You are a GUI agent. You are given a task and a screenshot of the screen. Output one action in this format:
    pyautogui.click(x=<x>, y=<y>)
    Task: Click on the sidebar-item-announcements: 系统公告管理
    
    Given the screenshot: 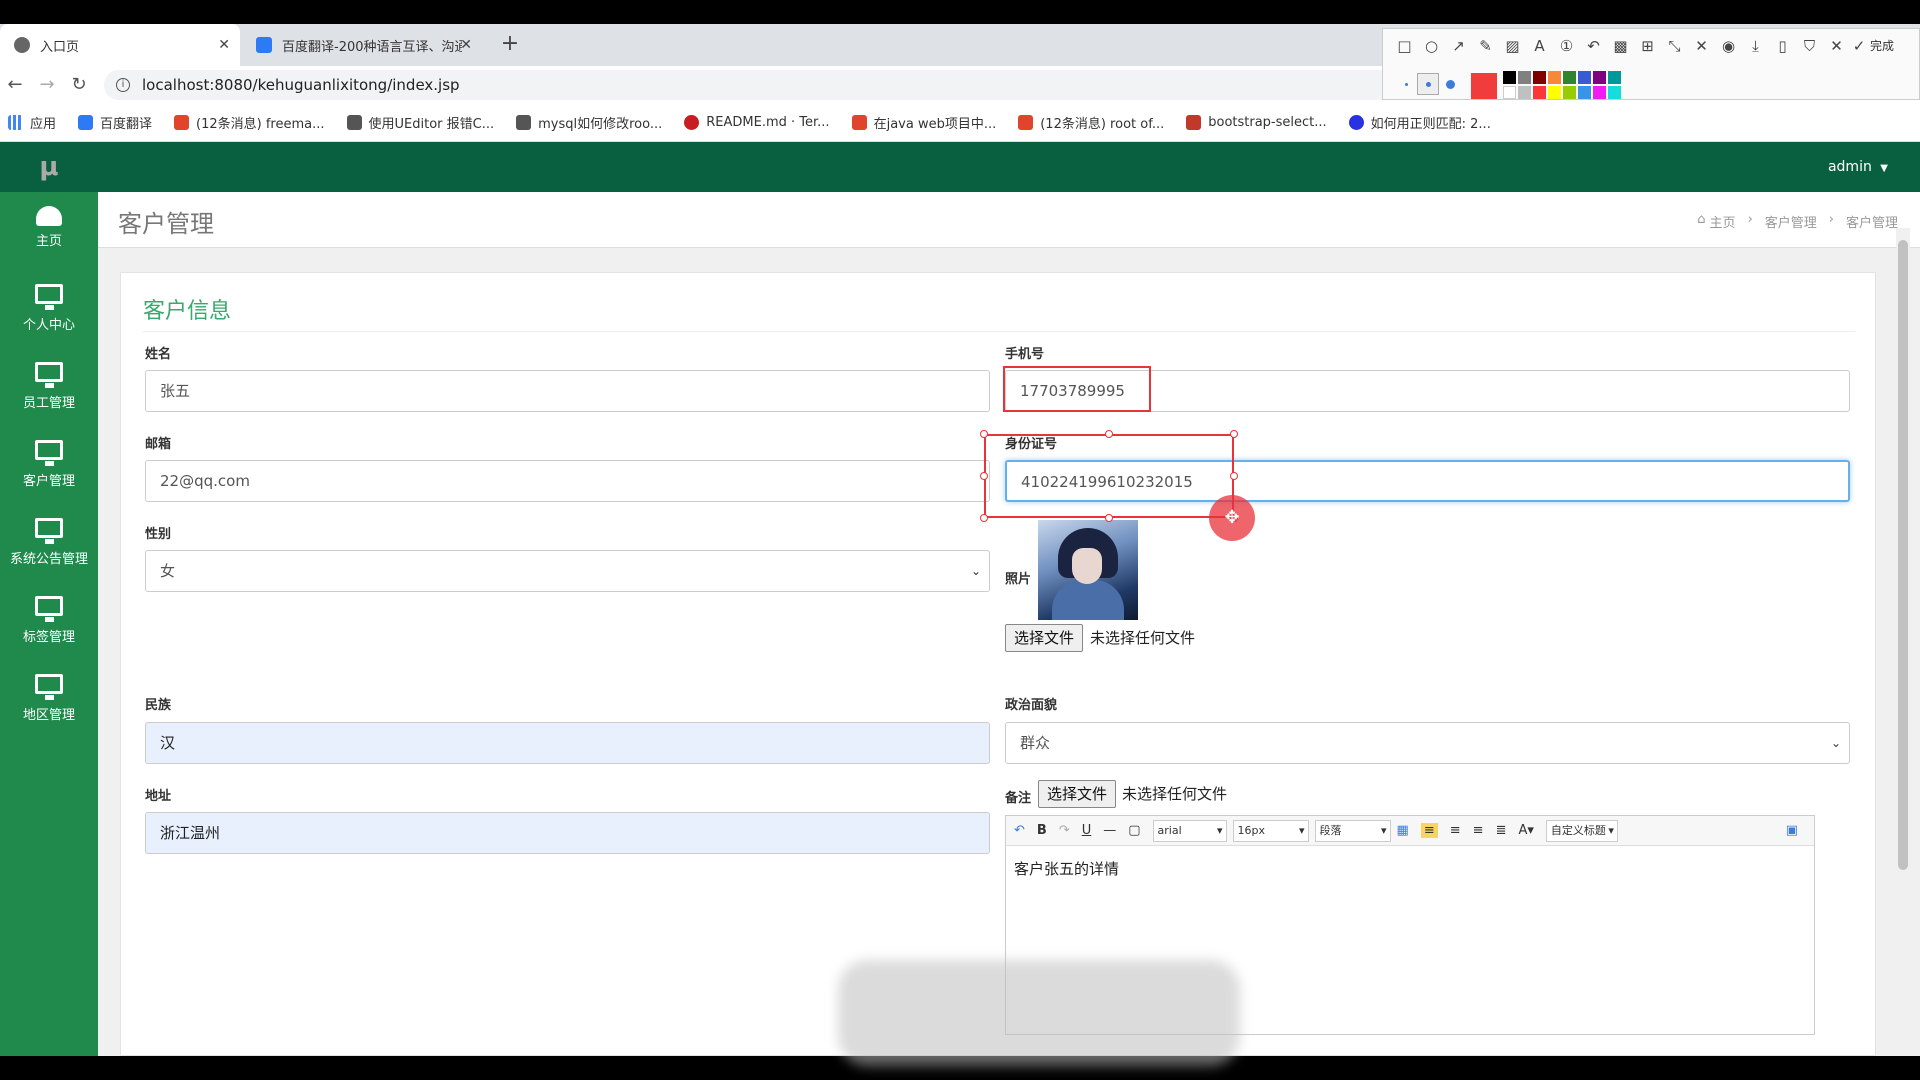 What is the action you would take?
    pyautogui.click(x=49, y=547)
    